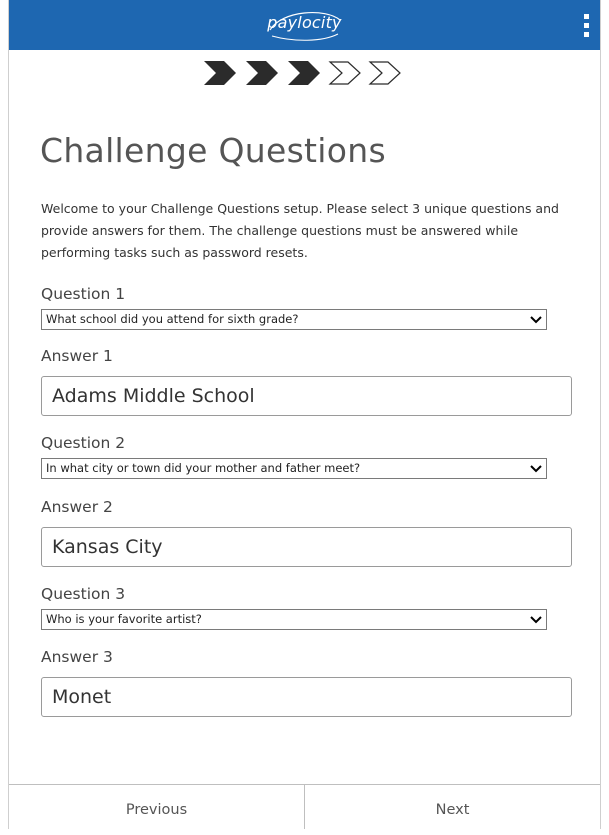  What do you see at coordinates (124, 619) in the screenshot?
I see `question-3-selected-value: Who is your favorite artist?` at bounding box center [124, 619].